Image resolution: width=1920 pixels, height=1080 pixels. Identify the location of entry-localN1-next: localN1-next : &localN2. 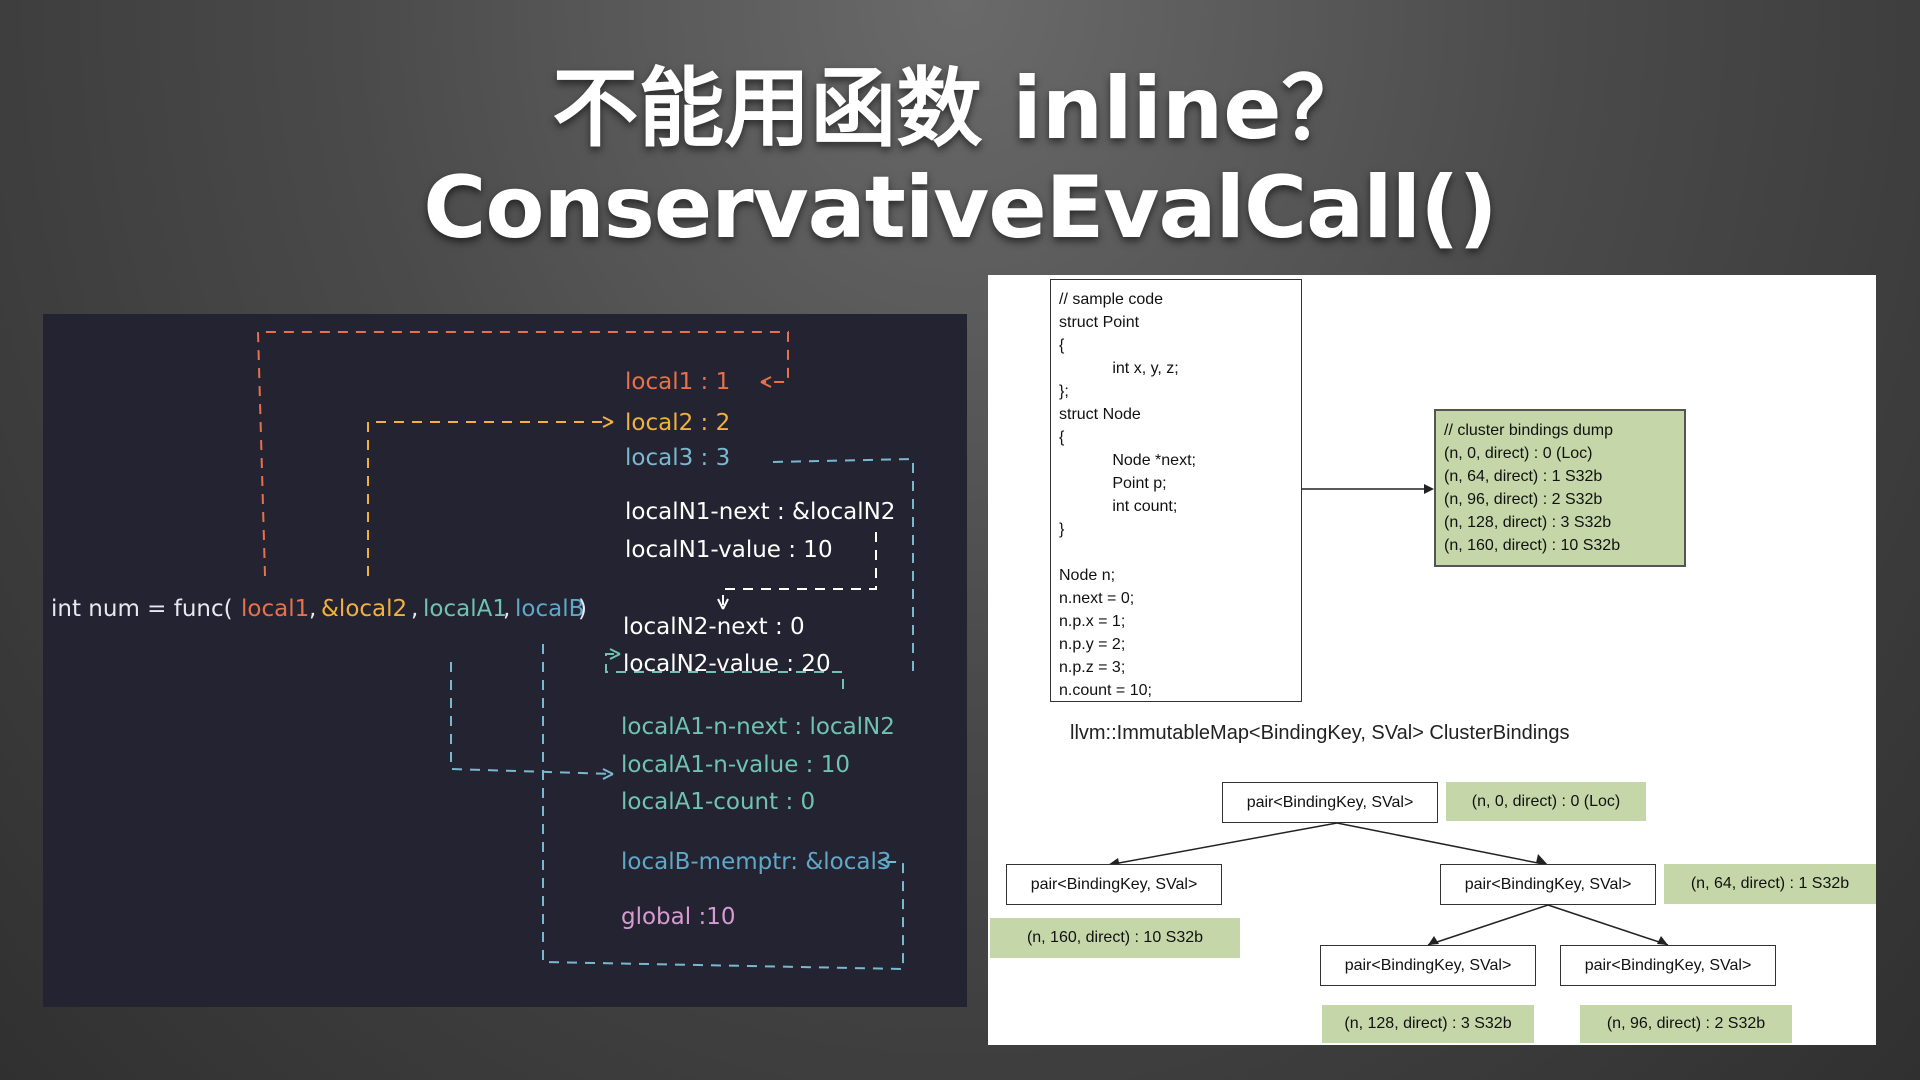
(760, 512).